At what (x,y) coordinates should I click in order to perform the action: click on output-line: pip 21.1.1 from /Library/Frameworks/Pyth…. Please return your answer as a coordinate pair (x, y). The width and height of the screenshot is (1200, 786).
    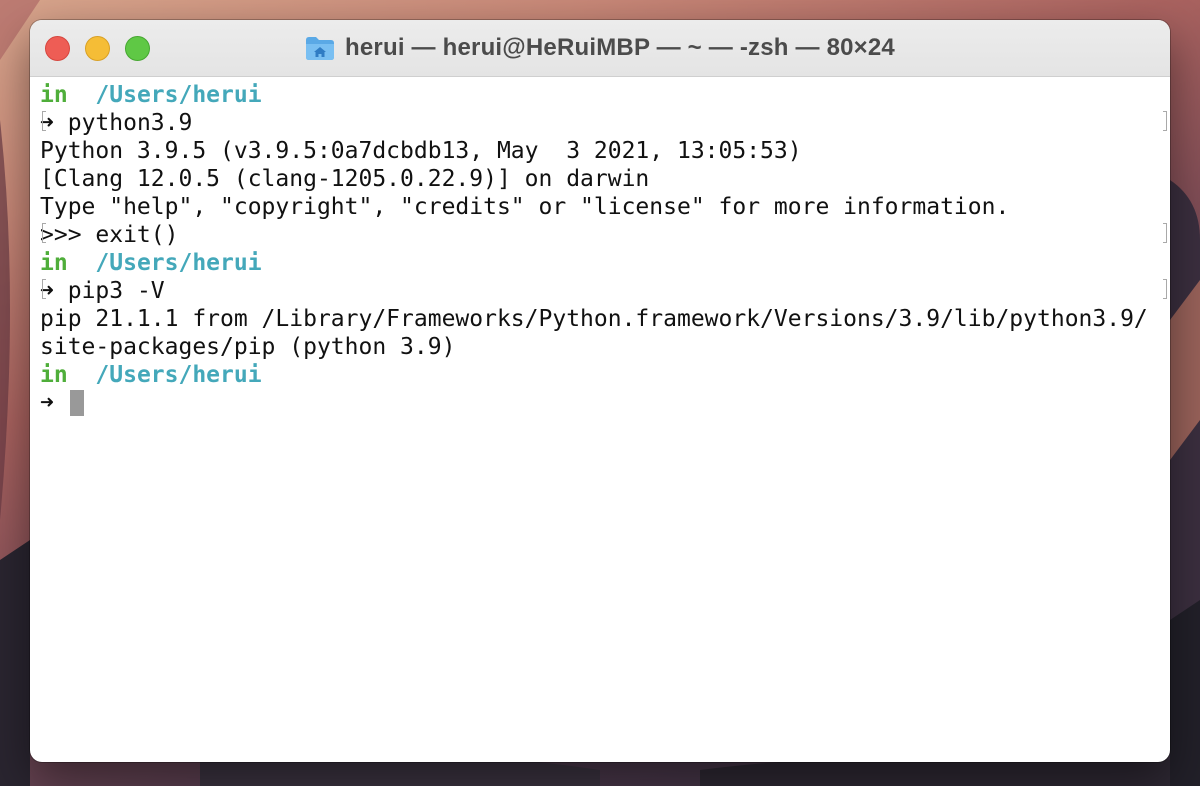
    Looking at the image, I should click on (605, 319).